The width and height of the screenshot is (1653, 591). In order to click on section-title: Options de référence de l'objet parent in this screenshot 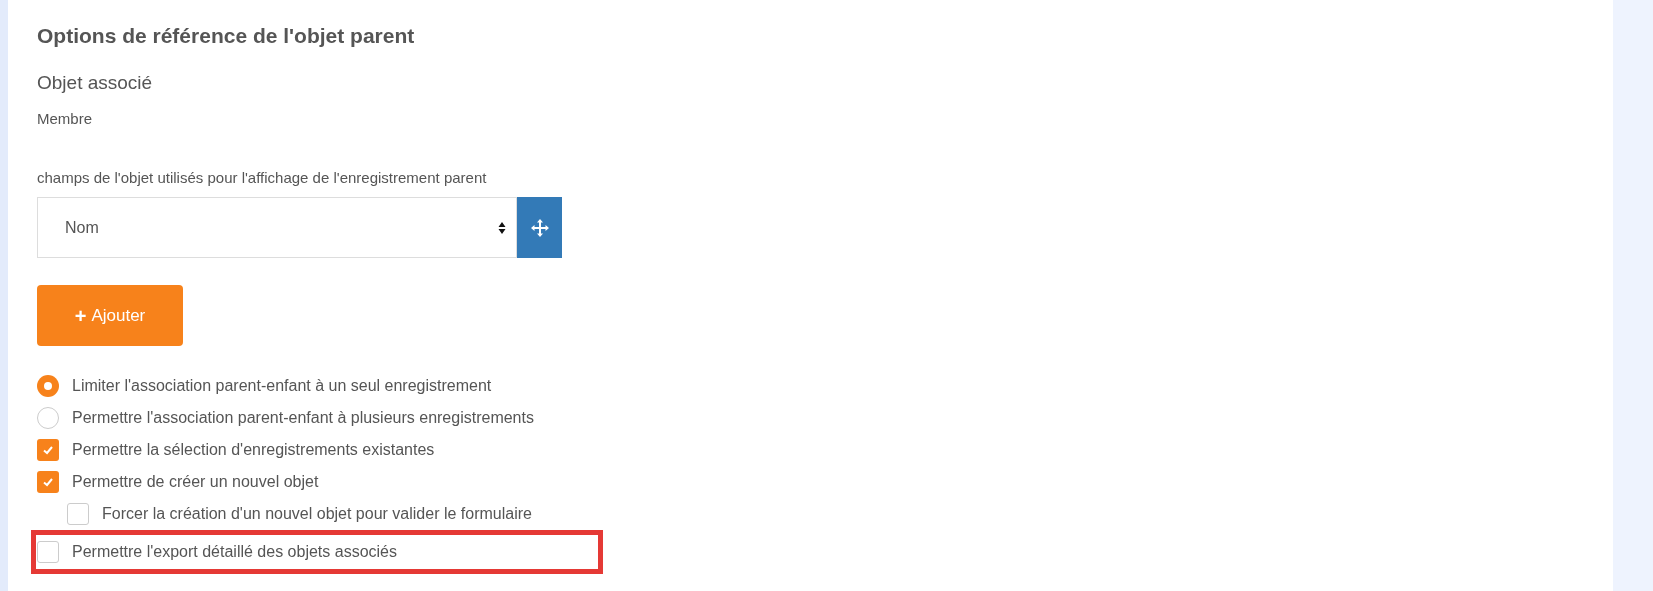, I will do `click(226, 36)`.